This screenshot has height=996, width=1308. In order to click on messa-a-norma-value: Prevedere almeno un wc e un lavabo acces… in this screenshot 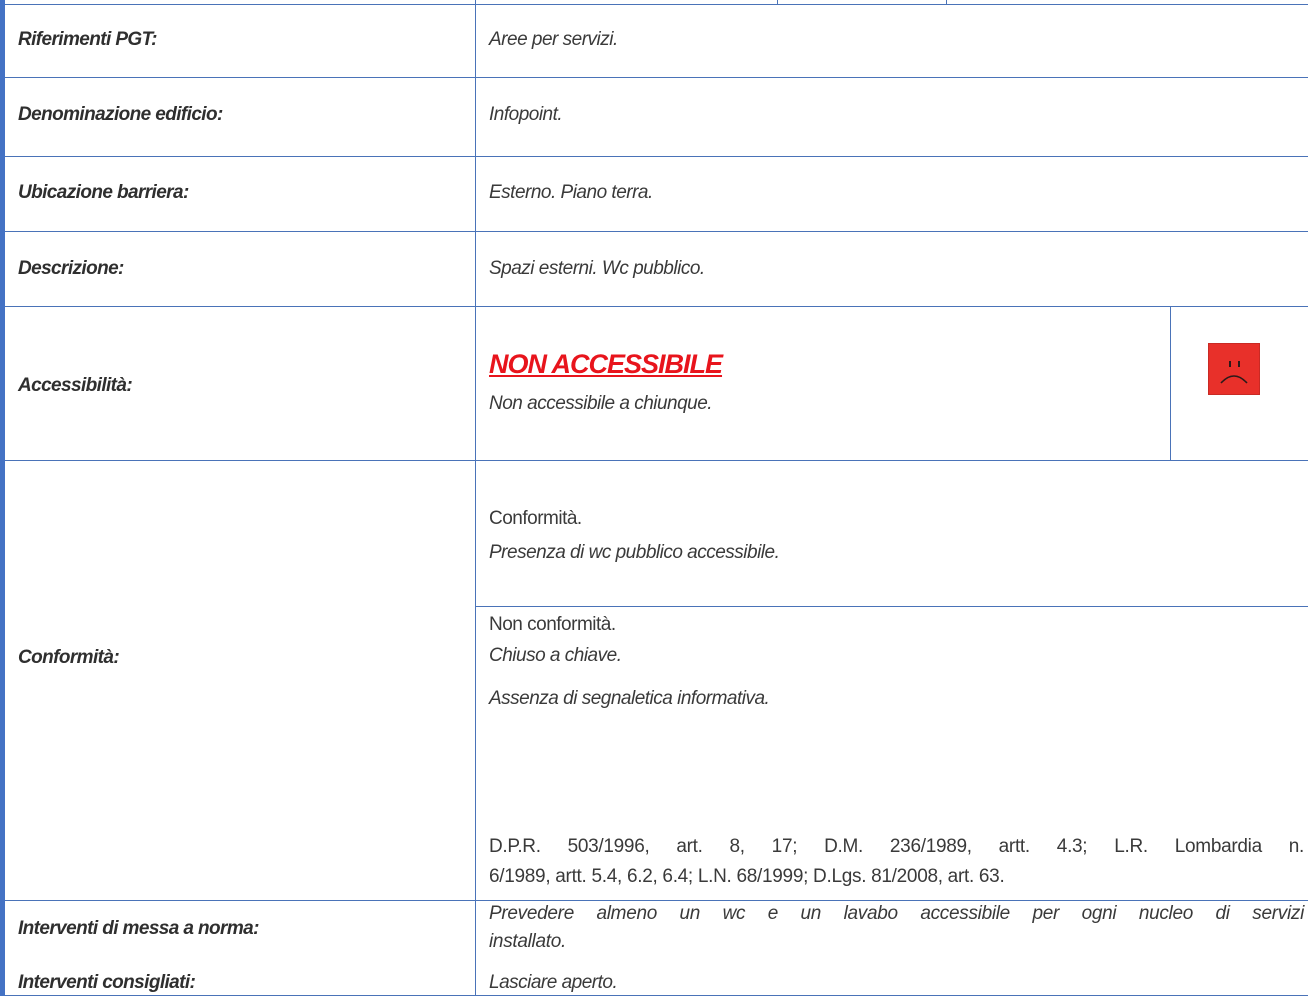, I will do `click(896, 928)`.